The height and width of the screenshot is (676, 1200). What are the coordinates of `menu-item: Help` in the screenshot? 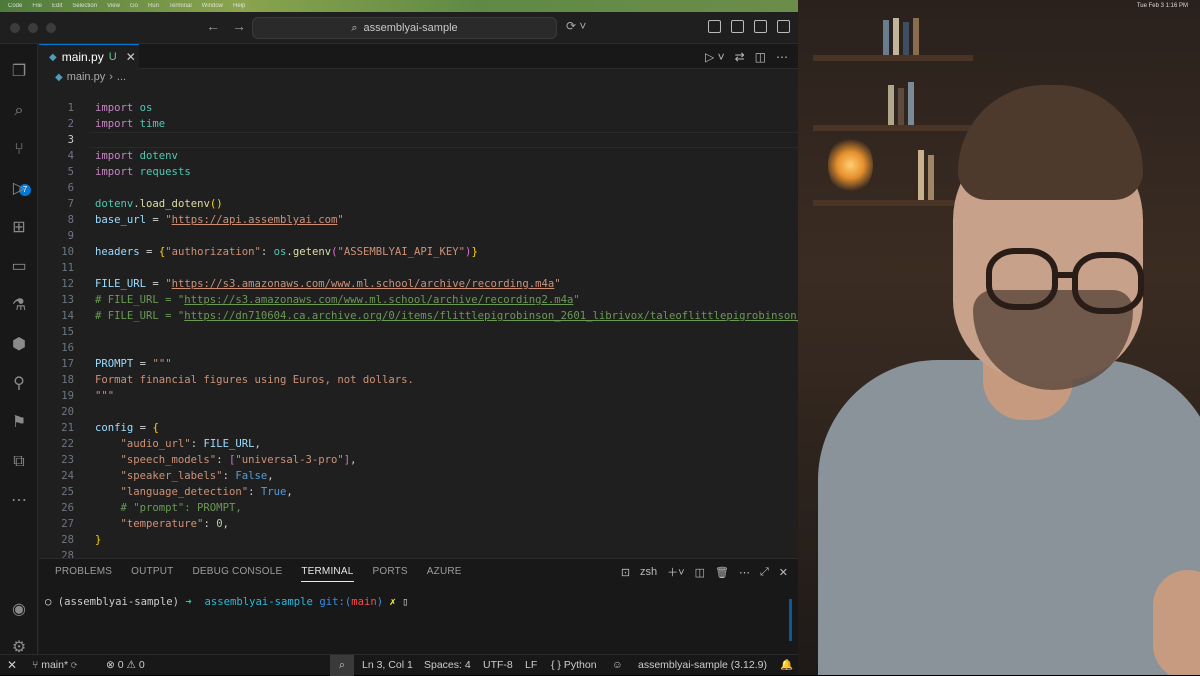 It's located at (239, 6).